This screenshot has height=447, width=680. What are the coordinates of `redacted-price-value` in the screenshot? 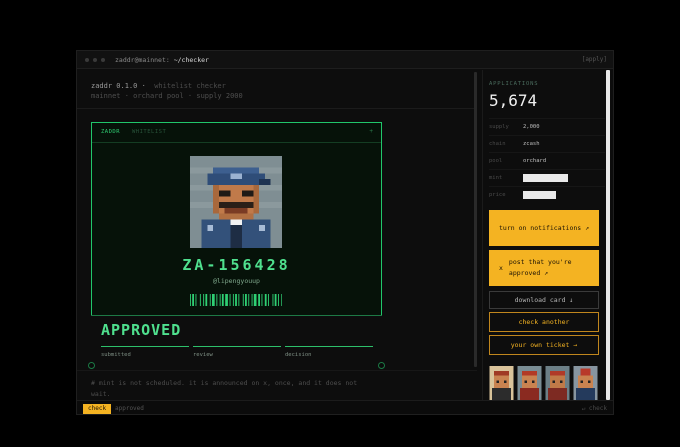 It's located at (539, 195).